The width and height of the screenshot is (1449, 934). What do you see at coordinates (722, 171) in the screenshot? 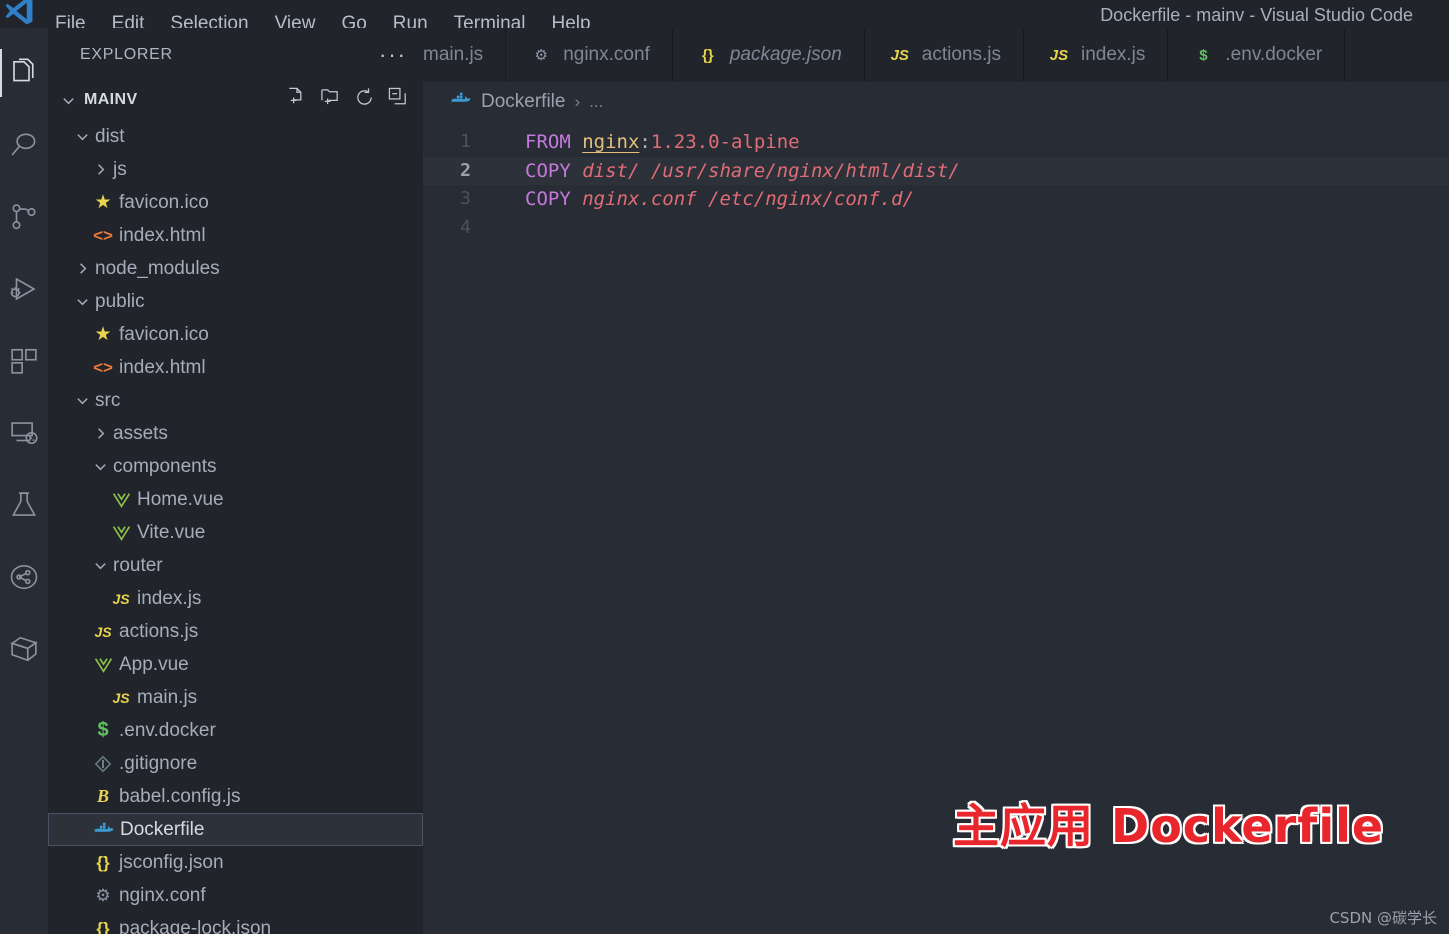
I see `code-text: COPY dist/ /usr/share/nginx/html/dist/` at bounding box center [722, 171].